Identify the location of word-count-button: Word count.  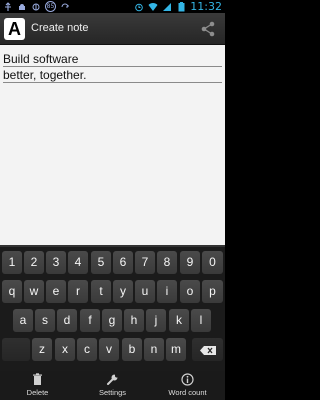
(187, 385).